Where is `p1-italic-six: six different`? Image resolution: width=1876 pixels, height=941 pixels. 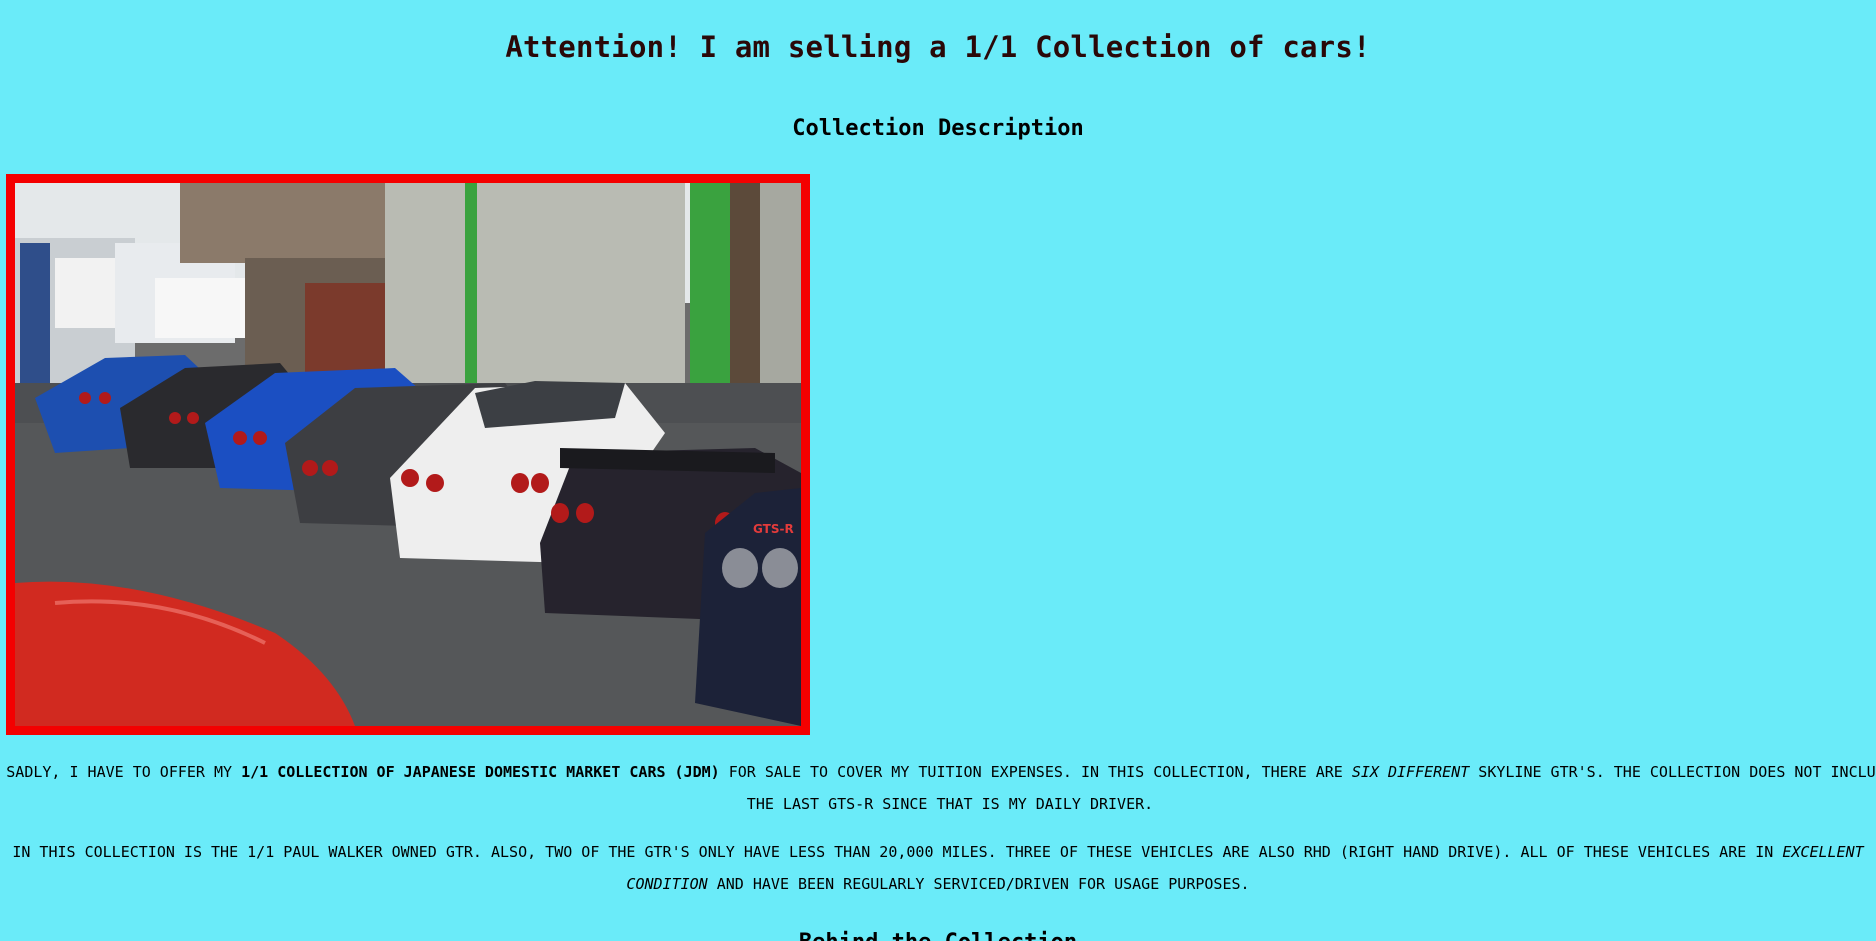
p1-italic-six: six different is located at coordinates (1410, 772).